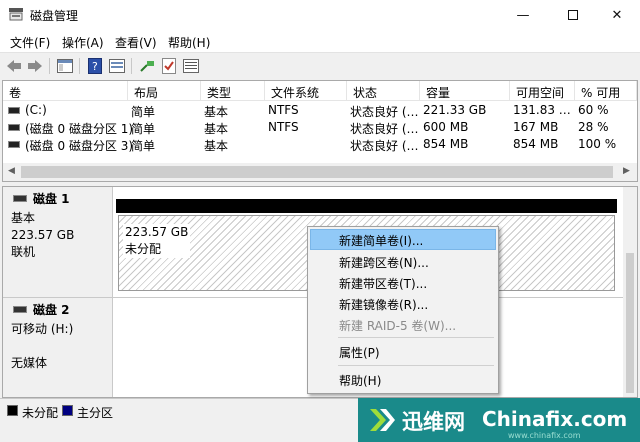  I want to click on column-header-volume: 卷, so click(65, 91).